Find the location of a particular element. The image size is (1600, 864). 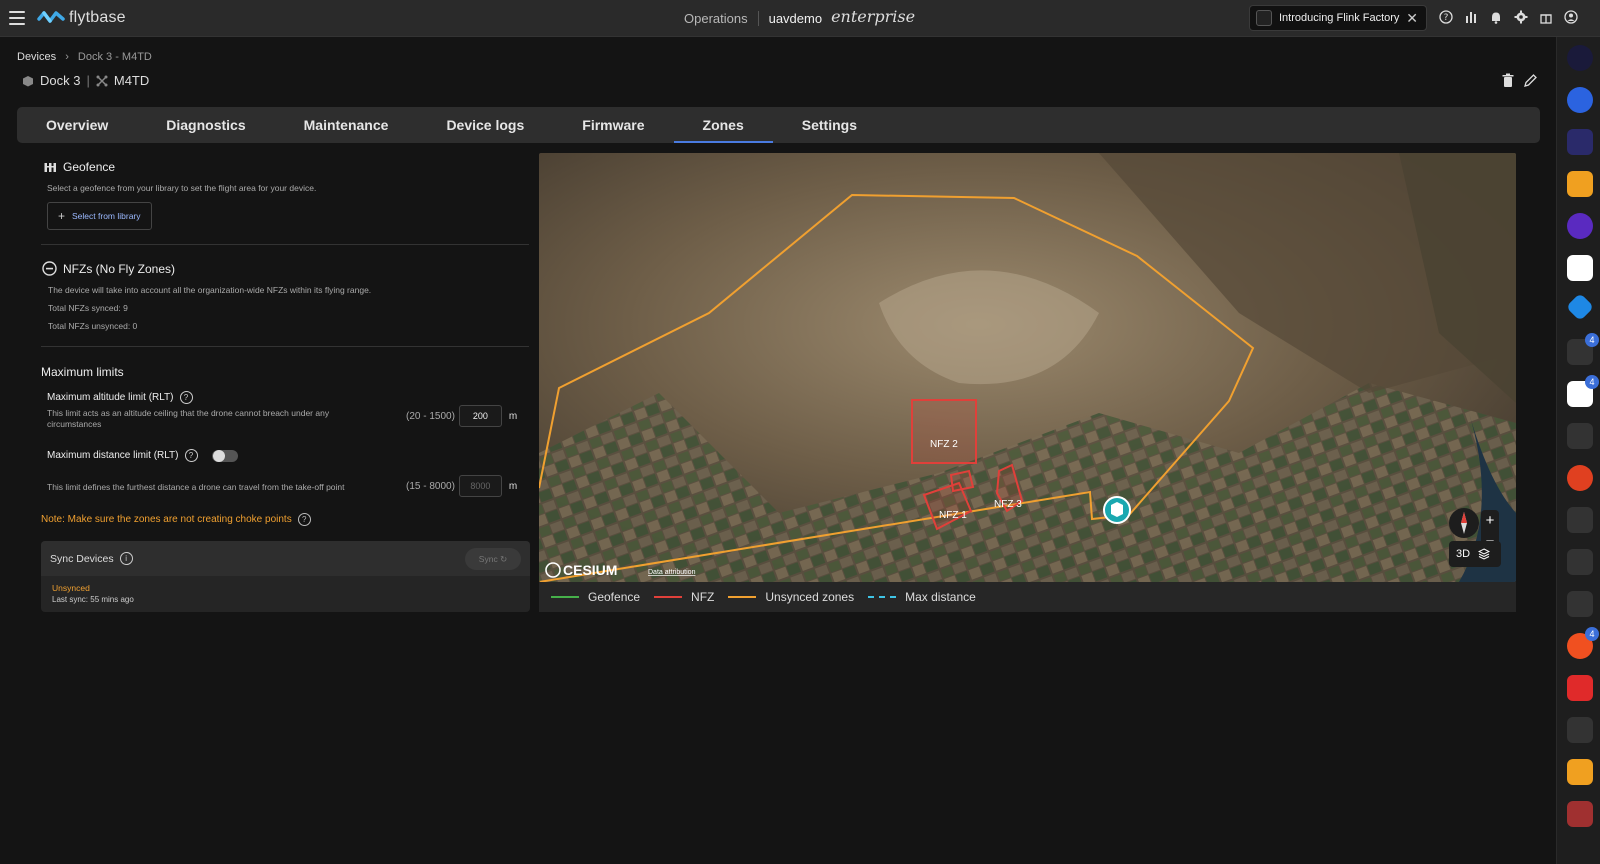

top-icons: ? is located at coordinates (1508, 17).